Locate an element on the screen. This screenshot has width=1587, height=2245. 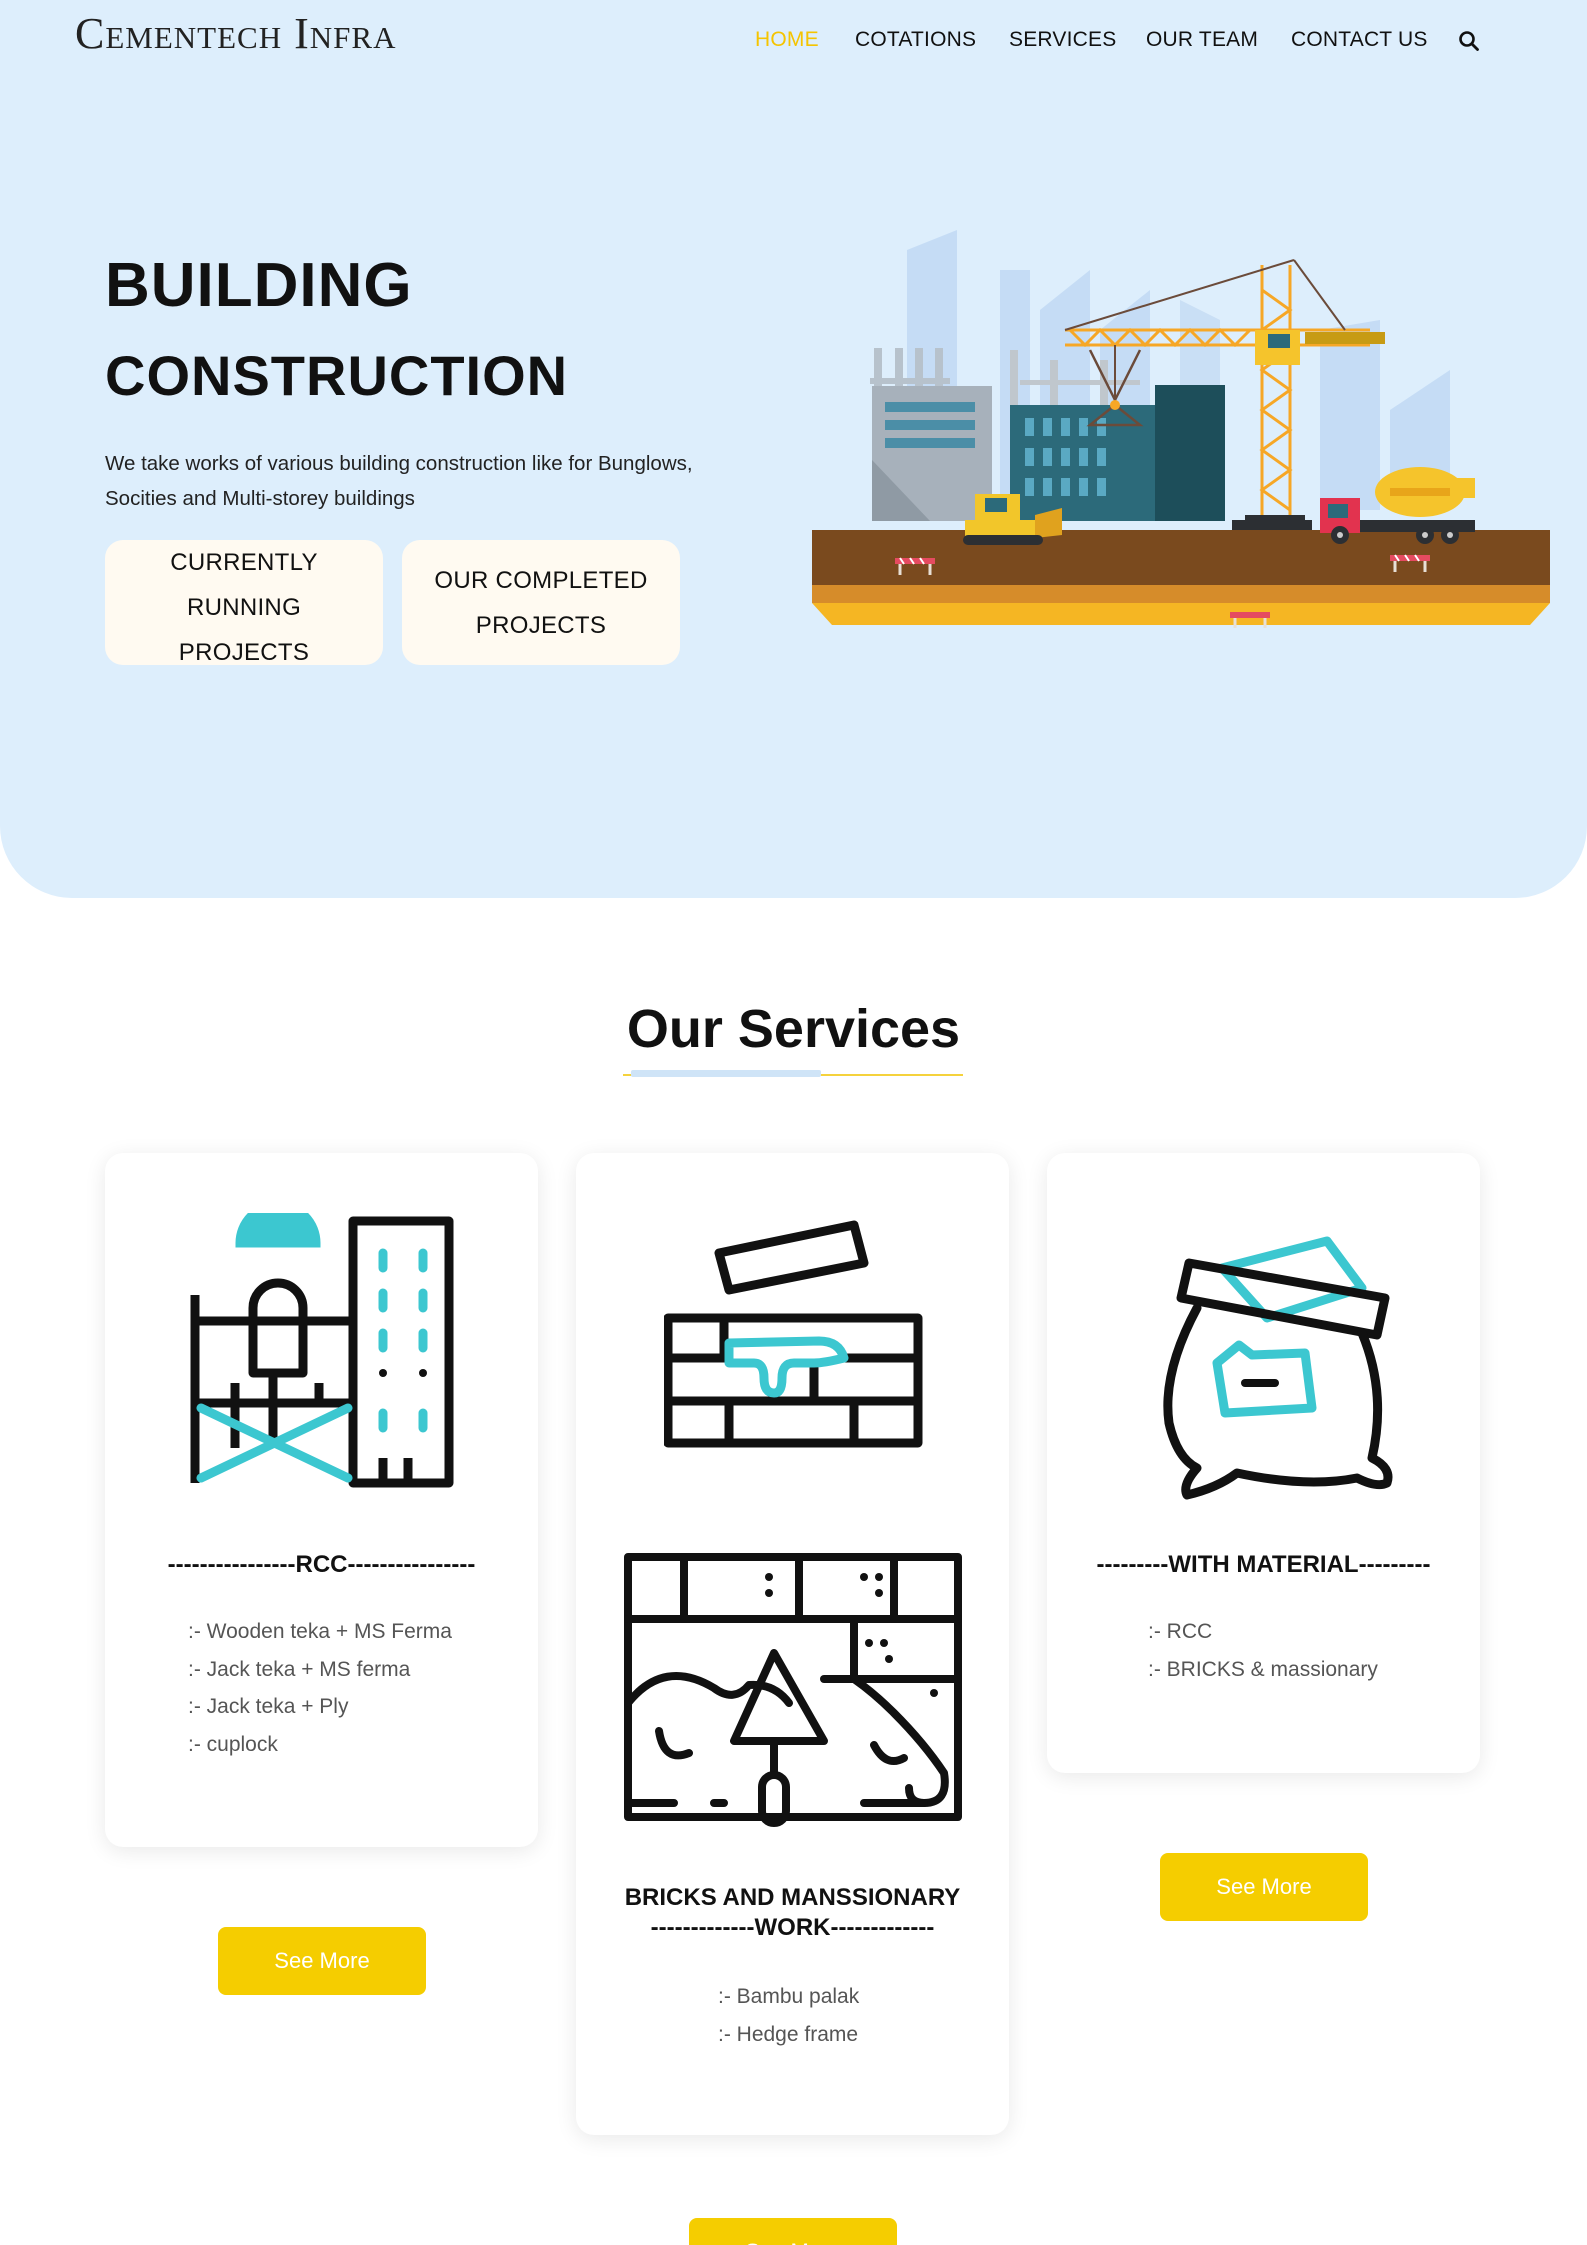
rcc-see-more-button: See More is located at coordinates (322, 1961).